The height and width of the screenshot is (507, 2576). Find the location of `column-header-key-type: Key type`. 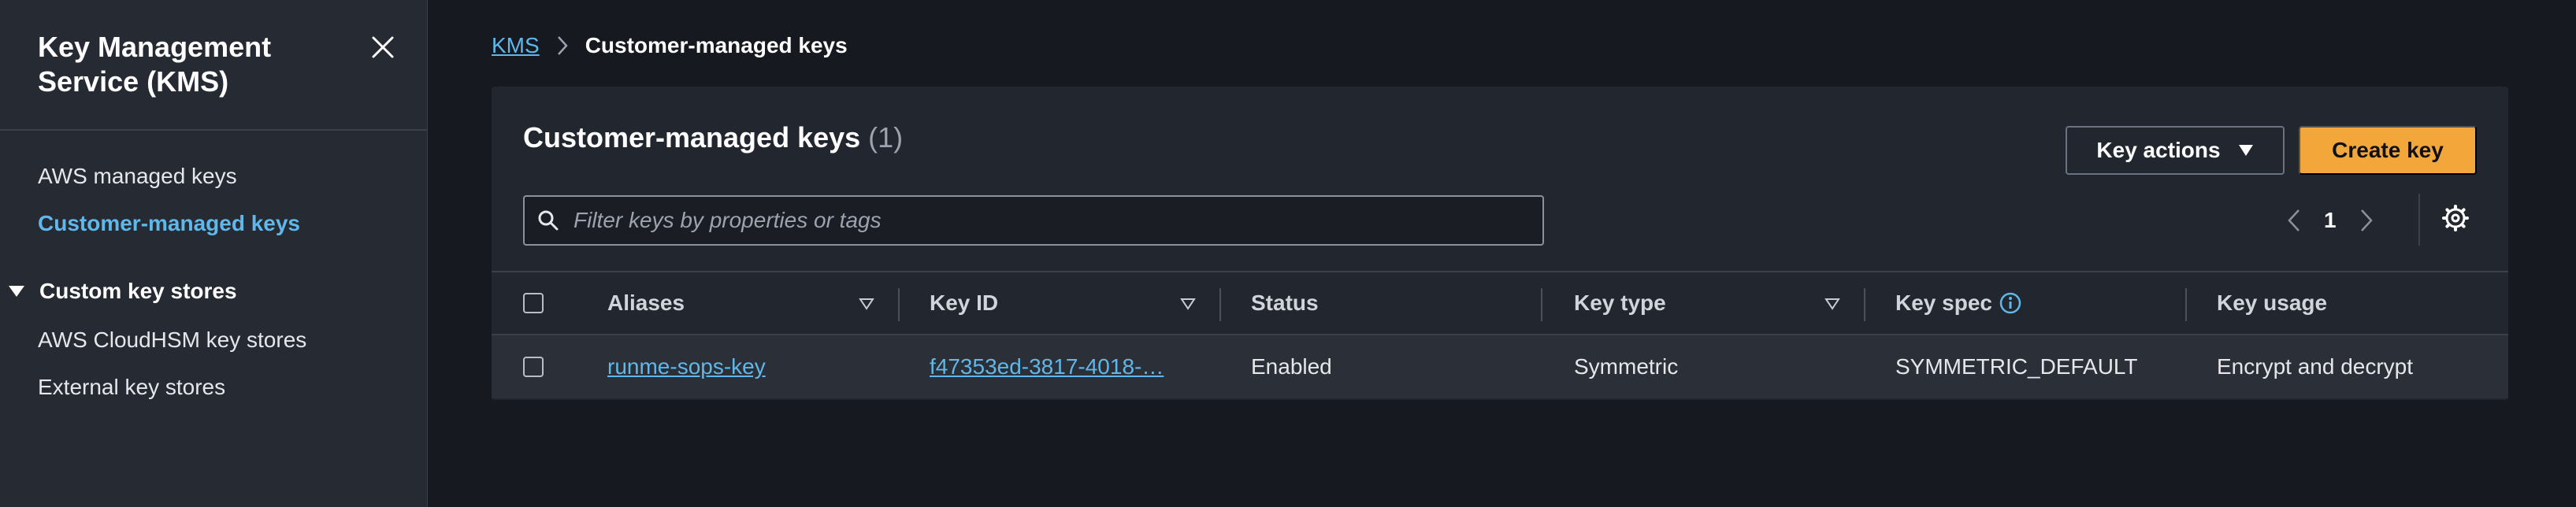

column-header-key-type: Key type is located at coordinates (1620, 303).